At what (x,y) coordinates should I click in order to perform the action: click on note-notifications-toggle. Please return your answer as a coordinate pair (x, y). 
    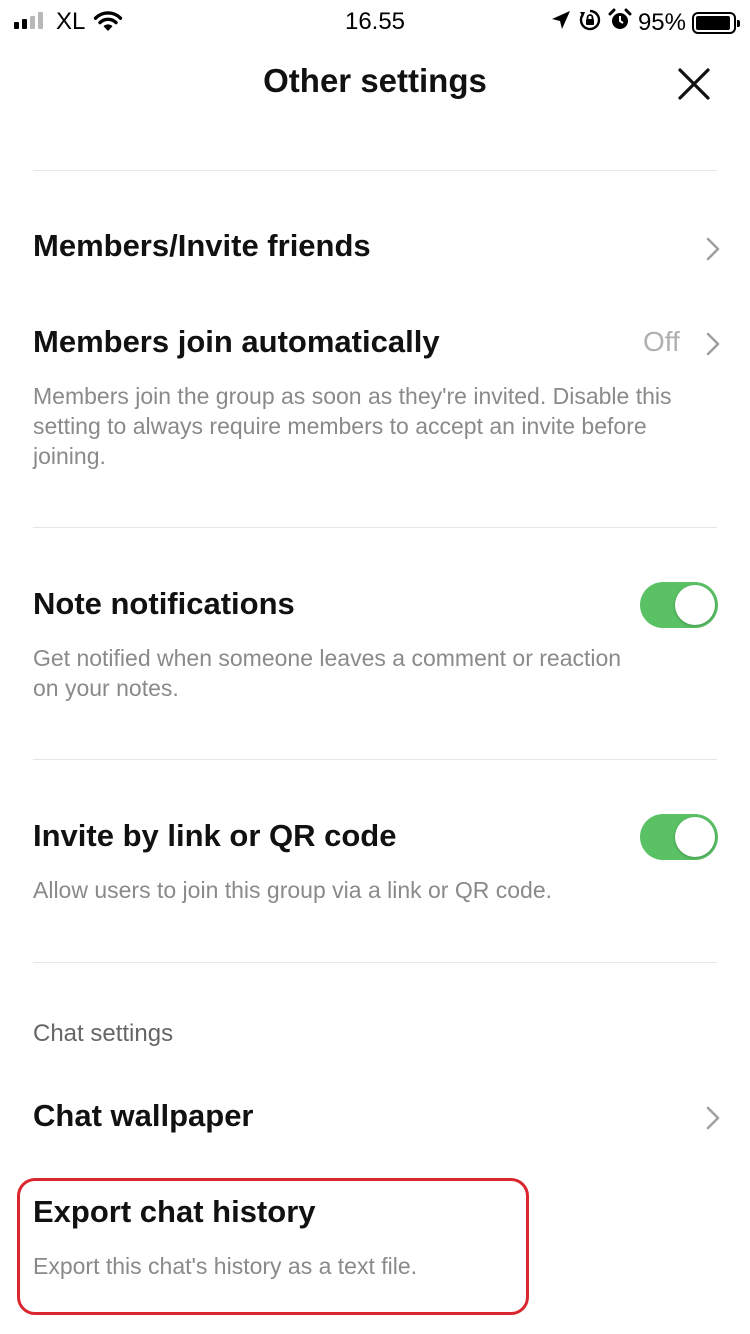
    Looking at the image, I should click on (679, 605).